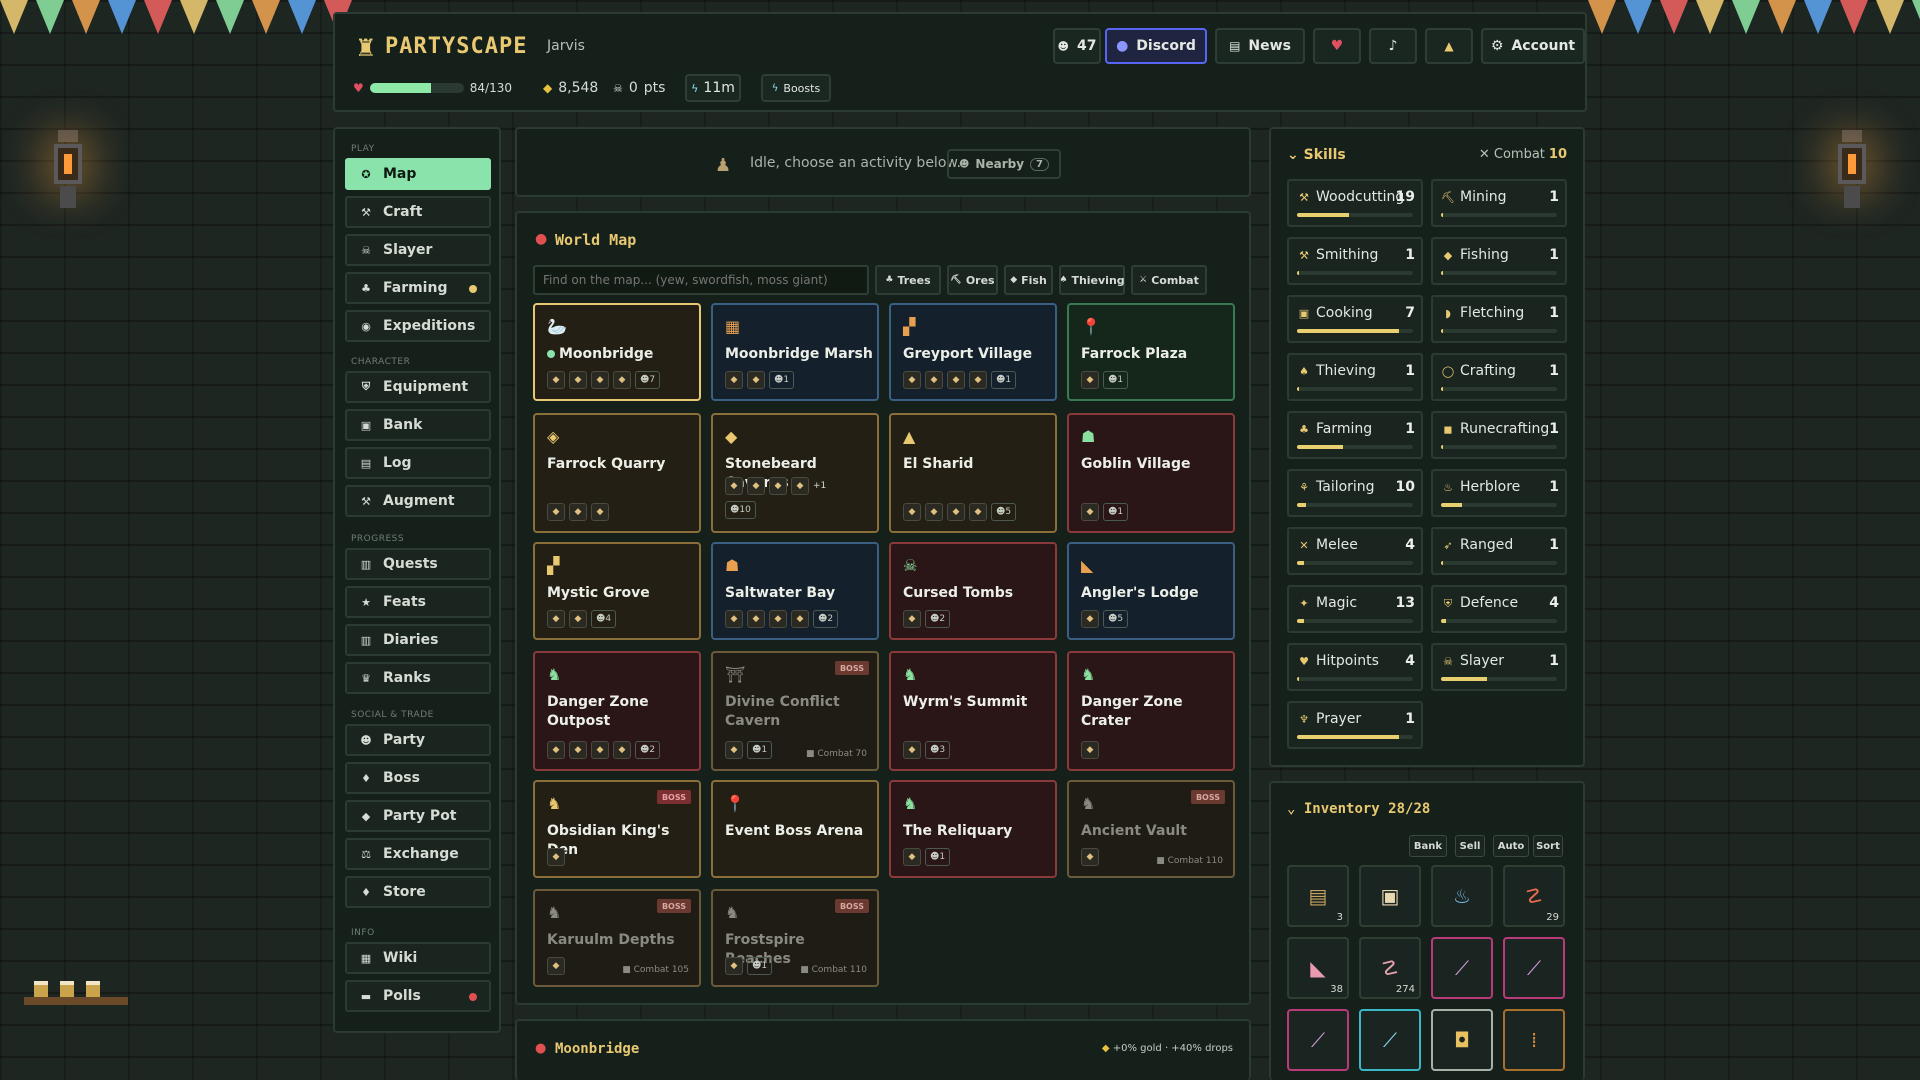 This screenshot has height=1080, width=1920. Describe the element at coordinates (418, 996) in the screenshot. I see `nav-item-polls: ▬ Polls` at that location.